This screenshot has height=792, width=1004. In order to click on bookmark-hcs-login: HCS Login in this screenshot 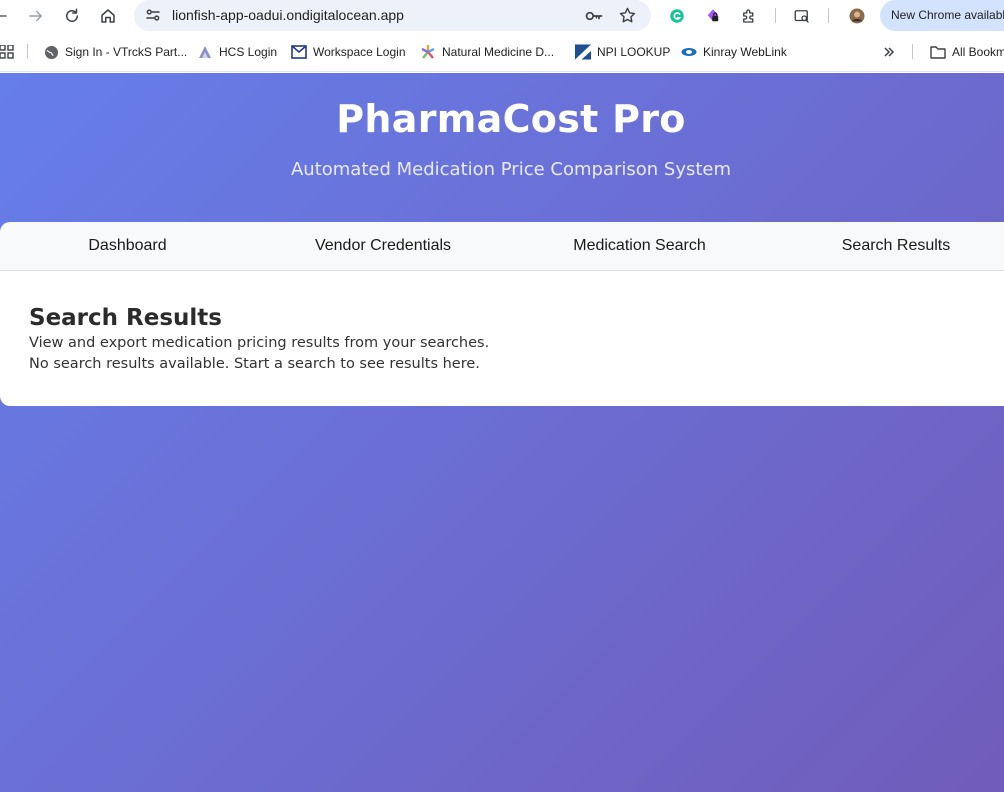, I will do `click(237, 52)`.